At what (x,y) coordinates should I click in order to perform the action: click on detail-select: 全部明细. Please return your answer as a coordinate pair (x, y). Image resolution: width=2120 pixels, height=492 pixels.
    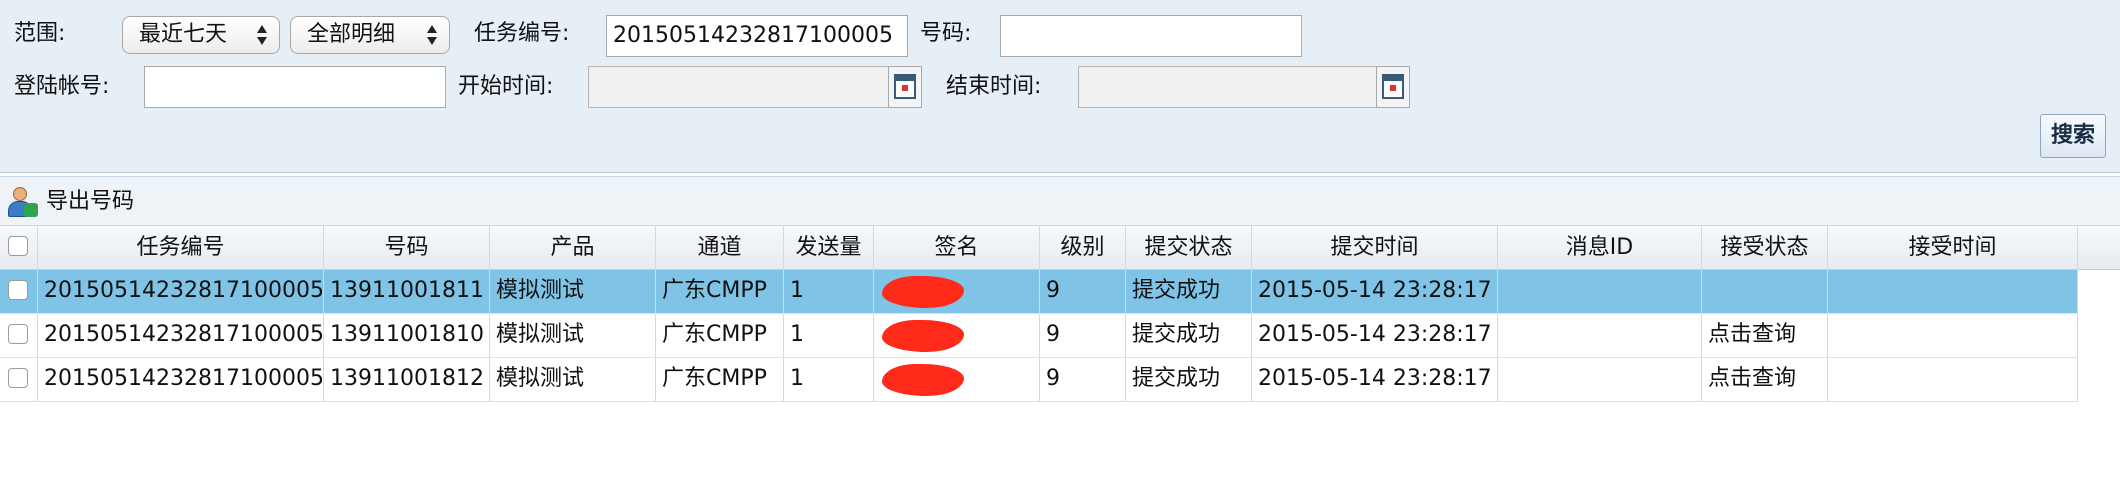
    Looking at the image, I should click on (370, 35).